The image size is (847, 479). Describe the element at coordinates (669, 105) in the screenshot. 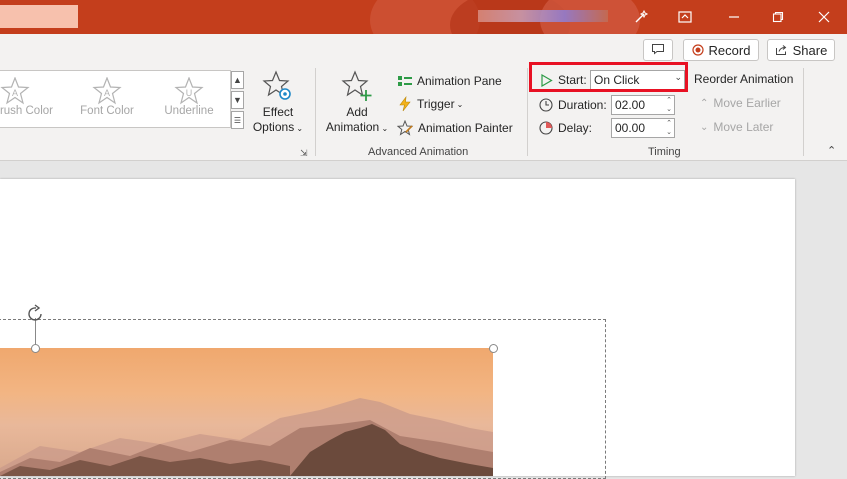

I see `duration-spinner: ⌃ ⌄` at that location.